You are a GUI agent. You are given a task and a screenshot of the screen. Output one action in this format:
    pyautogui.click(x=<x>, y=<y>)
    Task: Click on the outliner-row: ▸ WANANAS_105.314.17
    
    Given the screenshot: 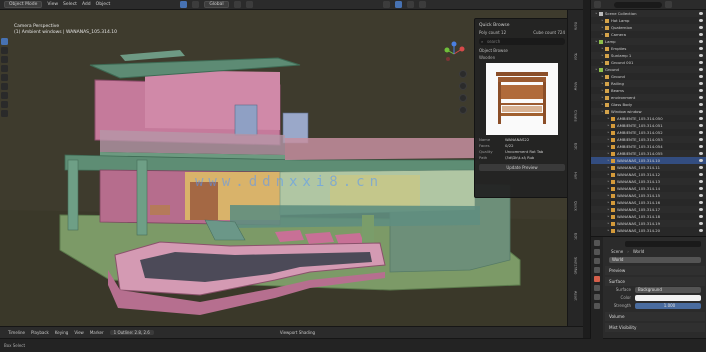 What is the action you would take?
    pyautogui.click(x=648, y=209)
    